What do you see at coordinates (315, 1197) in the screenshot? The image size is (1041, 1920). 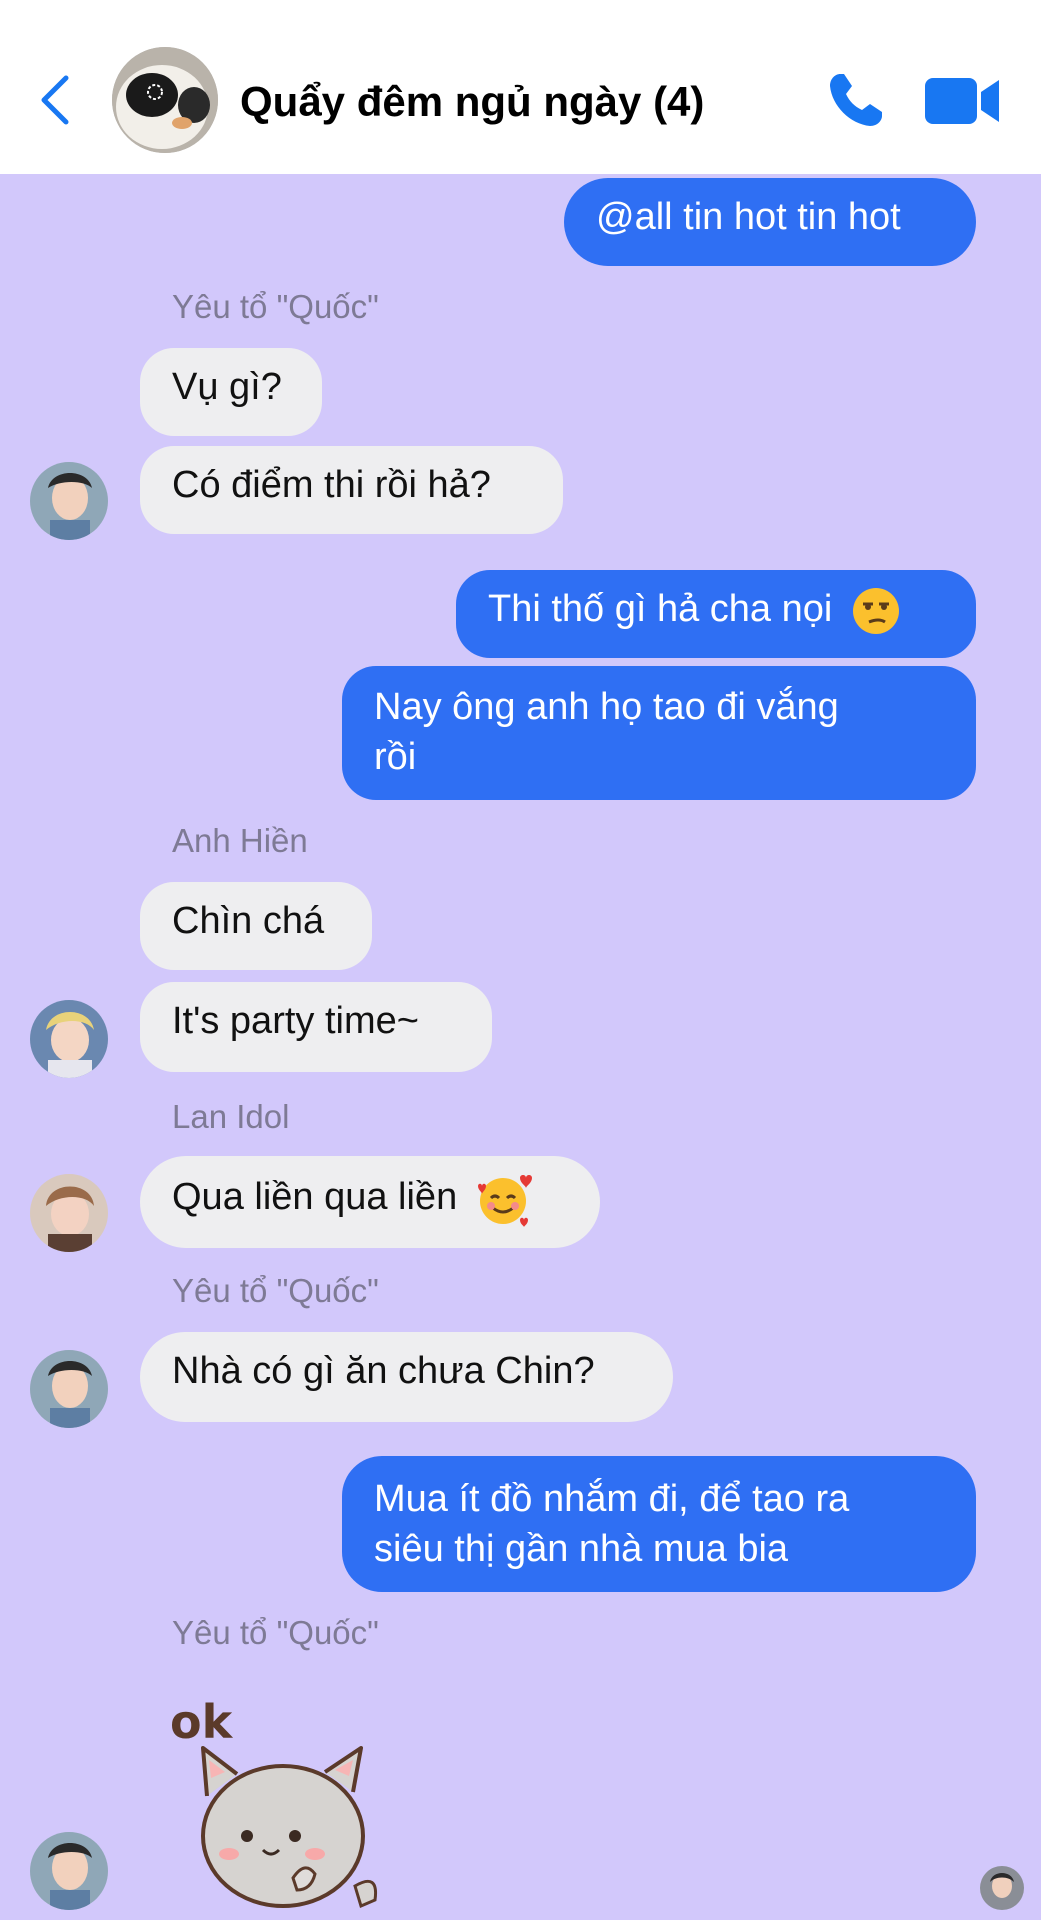 I see `message-text: Qua liền qua liền` at bounding box center [315, 1197].